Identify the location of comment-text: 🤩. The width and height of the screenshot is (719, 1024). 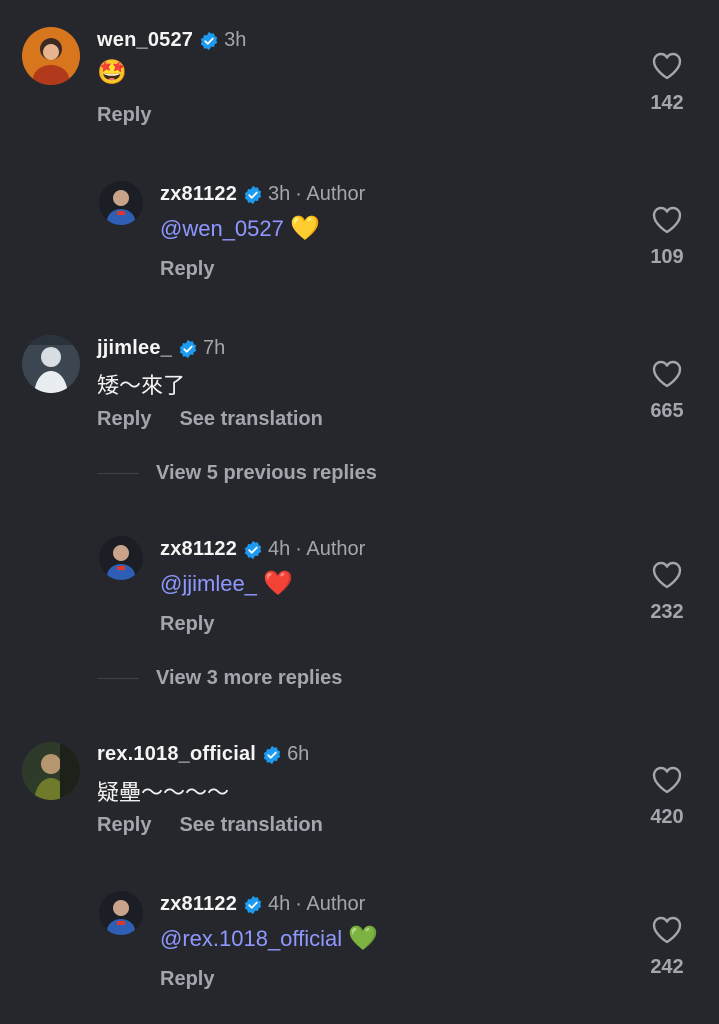
(112, 72).